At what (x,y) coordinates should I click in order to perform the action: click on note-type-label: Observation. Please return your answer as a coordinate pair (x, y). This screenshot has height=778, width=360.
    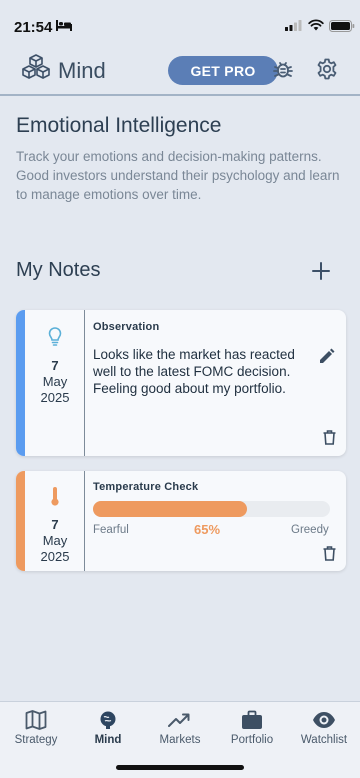
    Looking at the image, I should click on (126, 327).